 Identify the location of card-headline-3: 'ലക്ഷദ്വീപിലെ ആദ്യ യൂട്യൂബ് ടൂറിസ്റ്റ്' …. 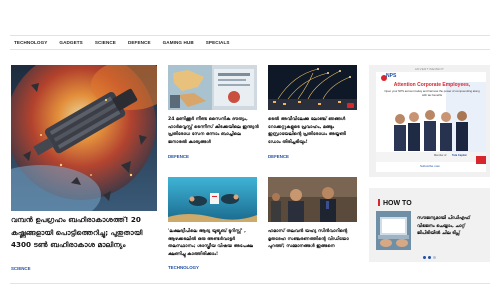
(214, 243).